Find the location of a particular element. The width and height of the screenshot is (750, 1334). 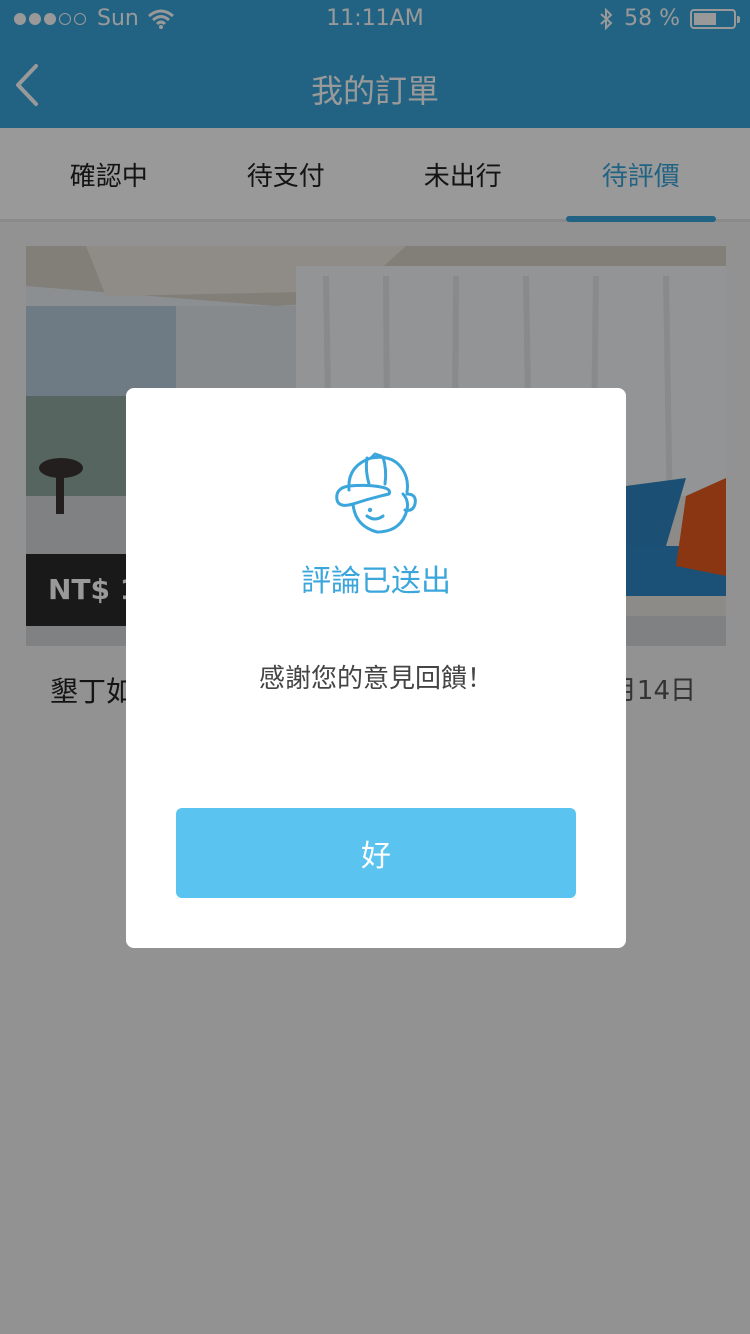

dialog-message: 感謝您的意見回饋！ is located at coordinates (375, 679).